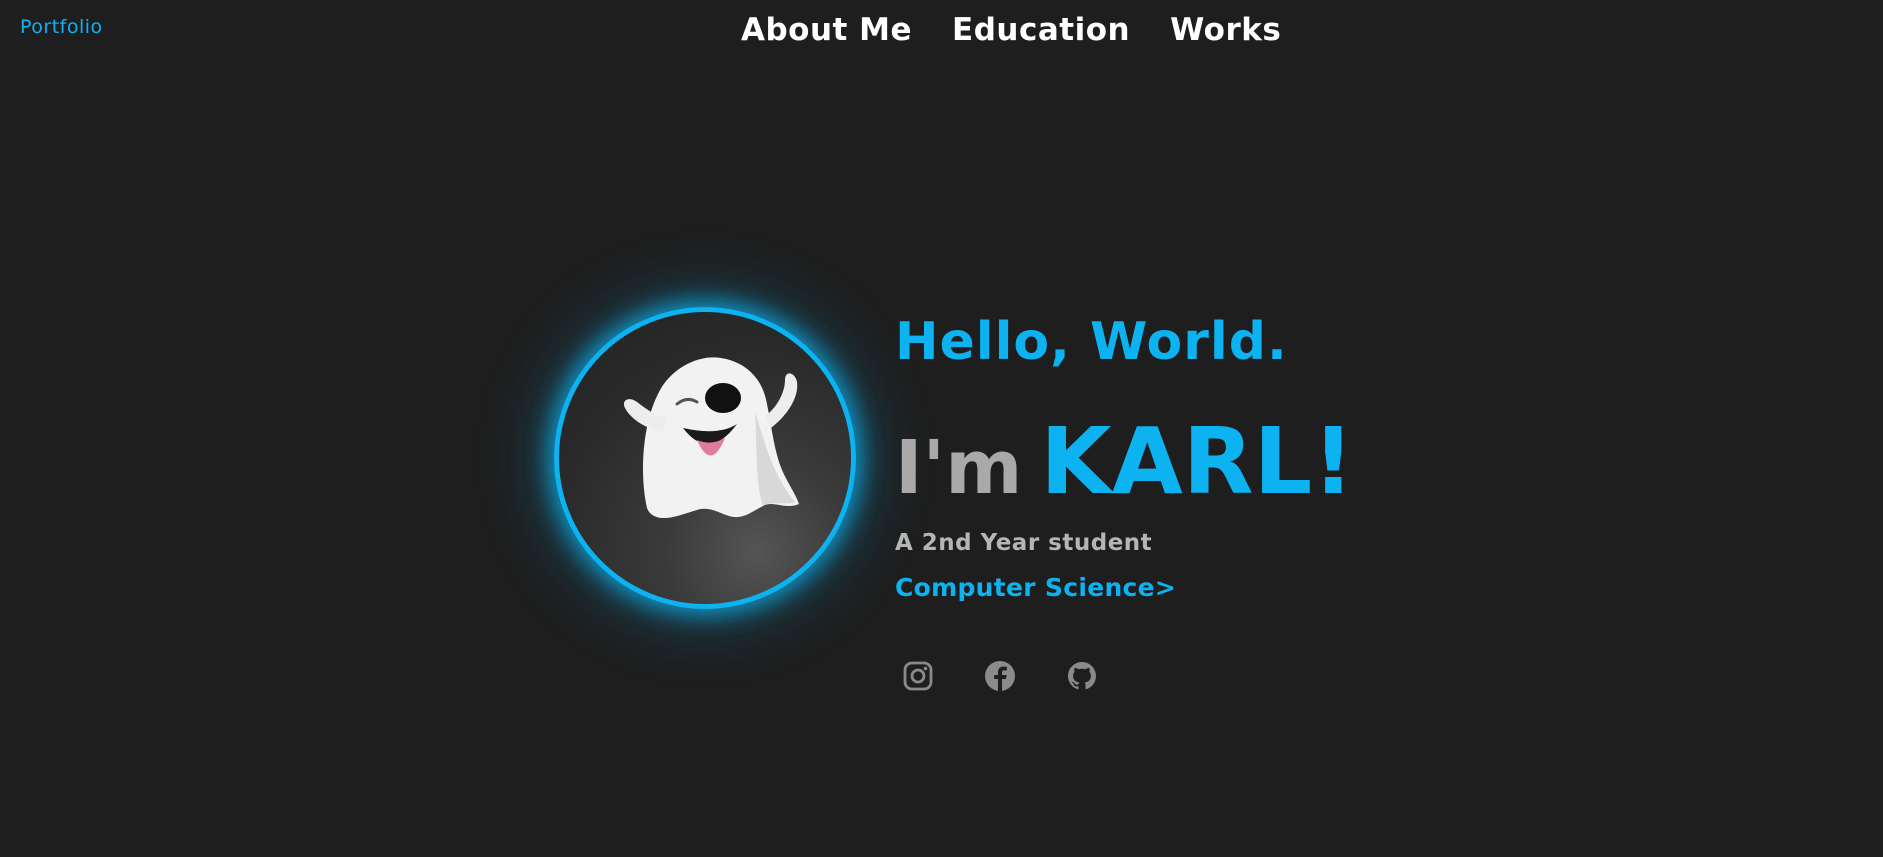 The image size is (1883, 857). I want to click on name-heading: KARL!, so click(1197, 461).